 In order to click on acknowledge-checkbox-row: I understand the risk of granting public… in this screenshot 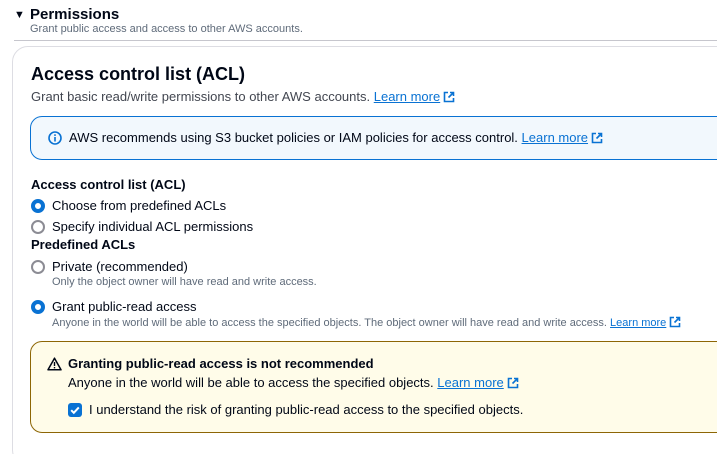, I will do `click(295, 409)`.